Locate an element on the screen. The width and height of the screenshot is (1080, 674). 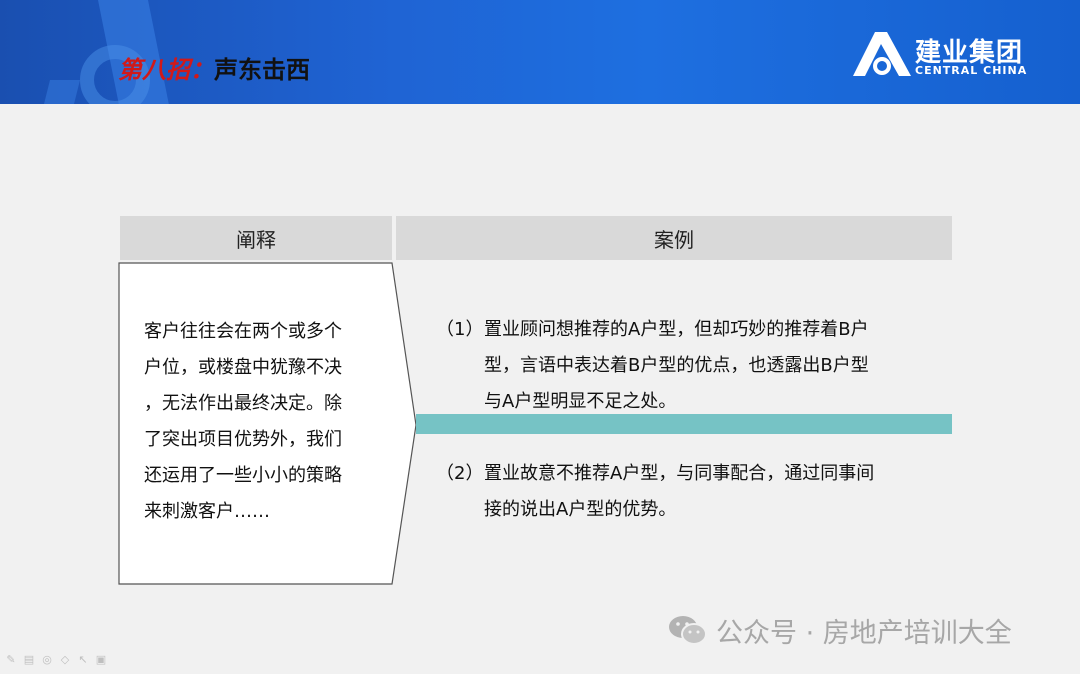
case-item-2: （2） 置业故意不推荐A户型，与同事配合，通过同事间 接的说出A户型的优势。 is located at coordinates (686, 492).